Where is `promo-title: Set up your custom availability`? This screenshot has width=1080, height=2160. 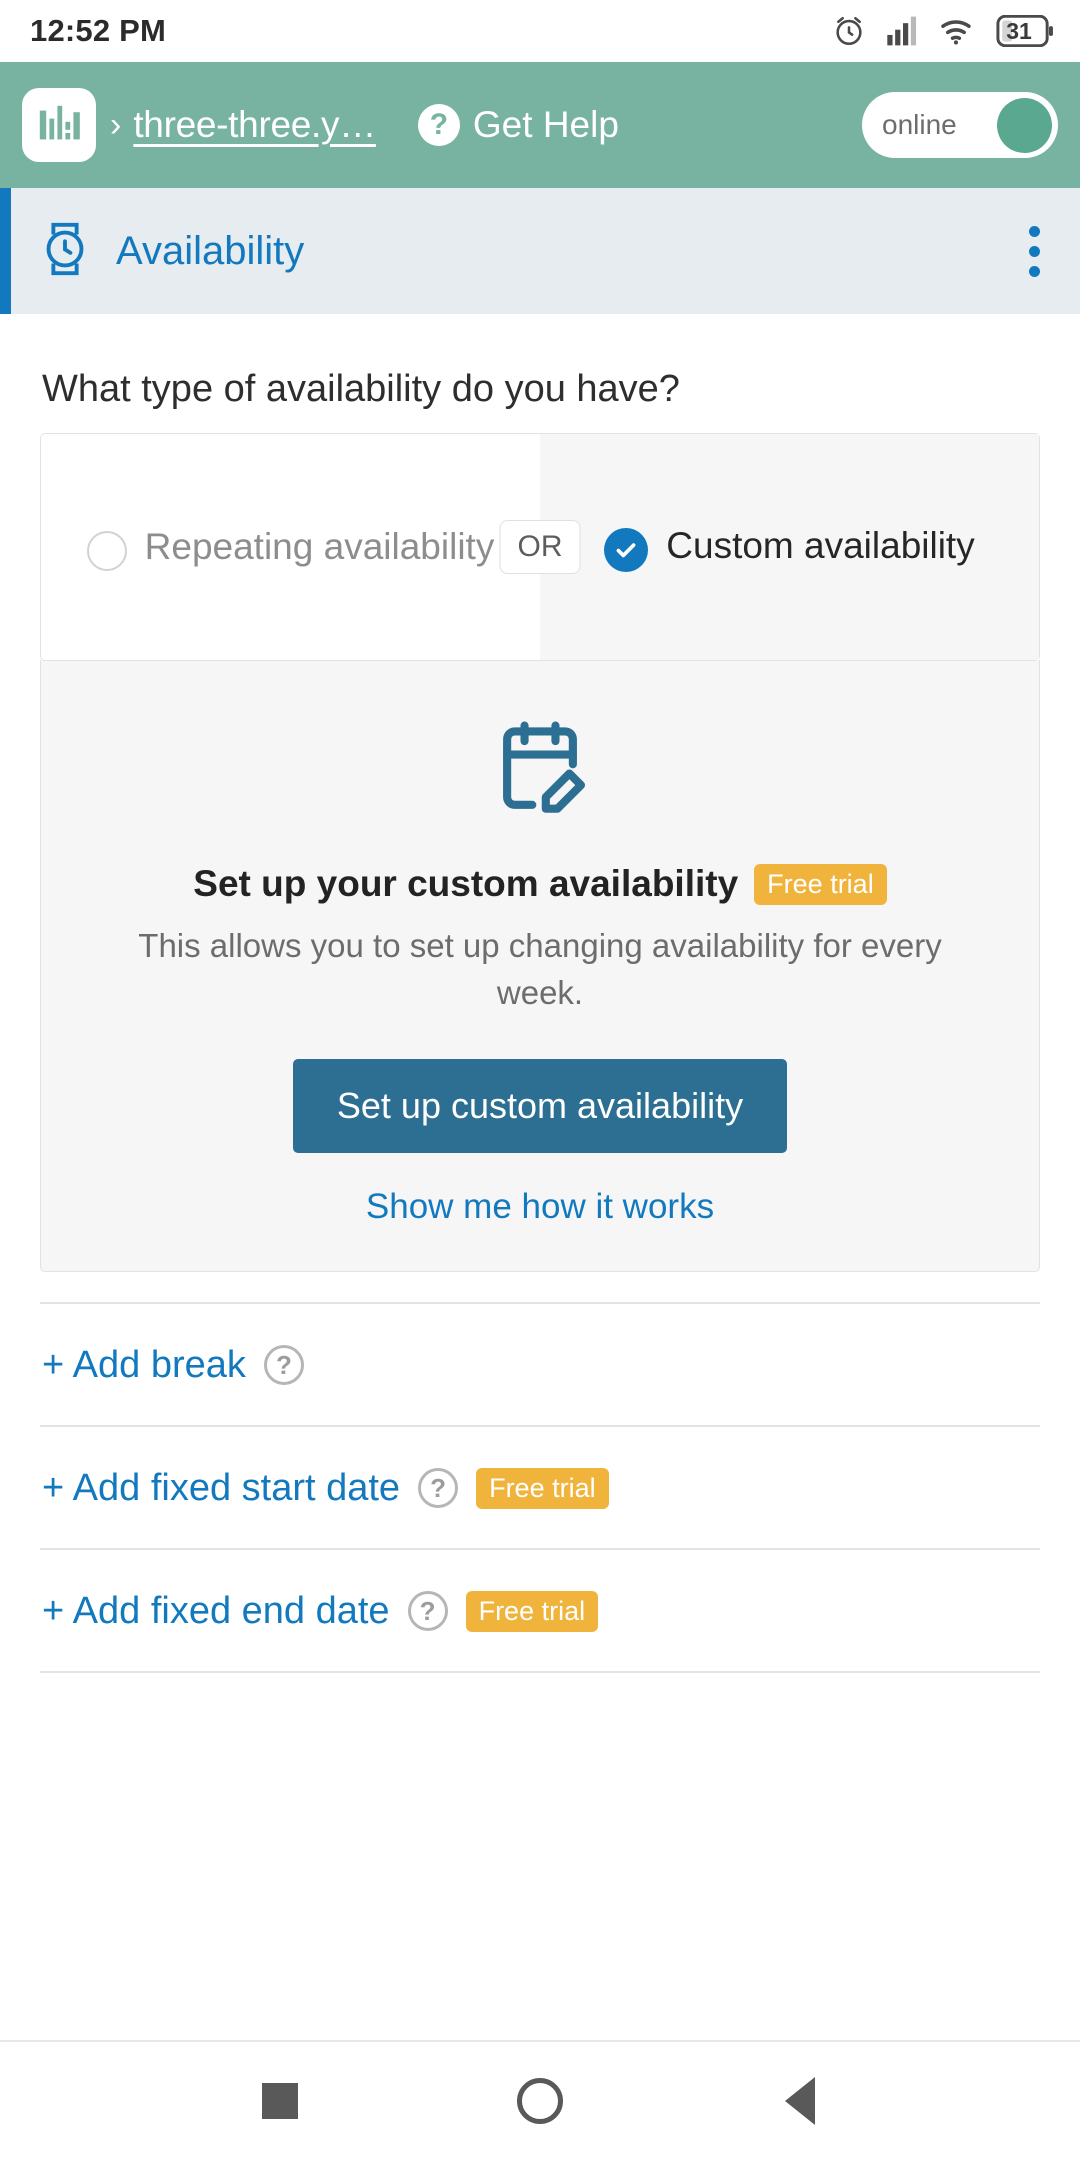
promo-title: Set up your custom availability is located at coordinates (466, 883).